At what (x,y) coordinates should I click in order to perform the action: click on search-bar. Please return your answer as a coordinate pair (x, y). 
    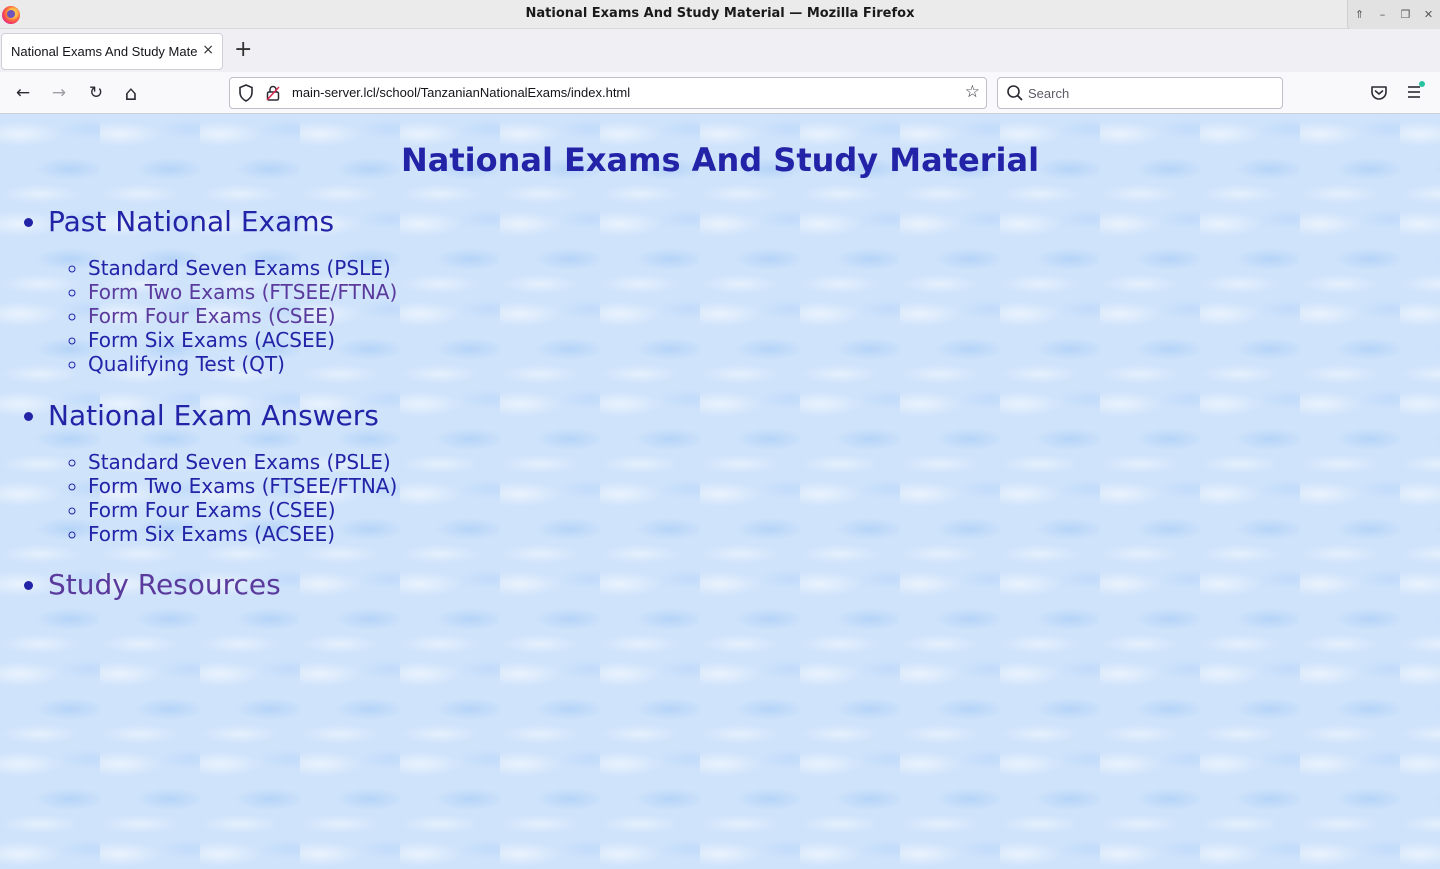
    Looking at the image, I should click on (1140, 93).